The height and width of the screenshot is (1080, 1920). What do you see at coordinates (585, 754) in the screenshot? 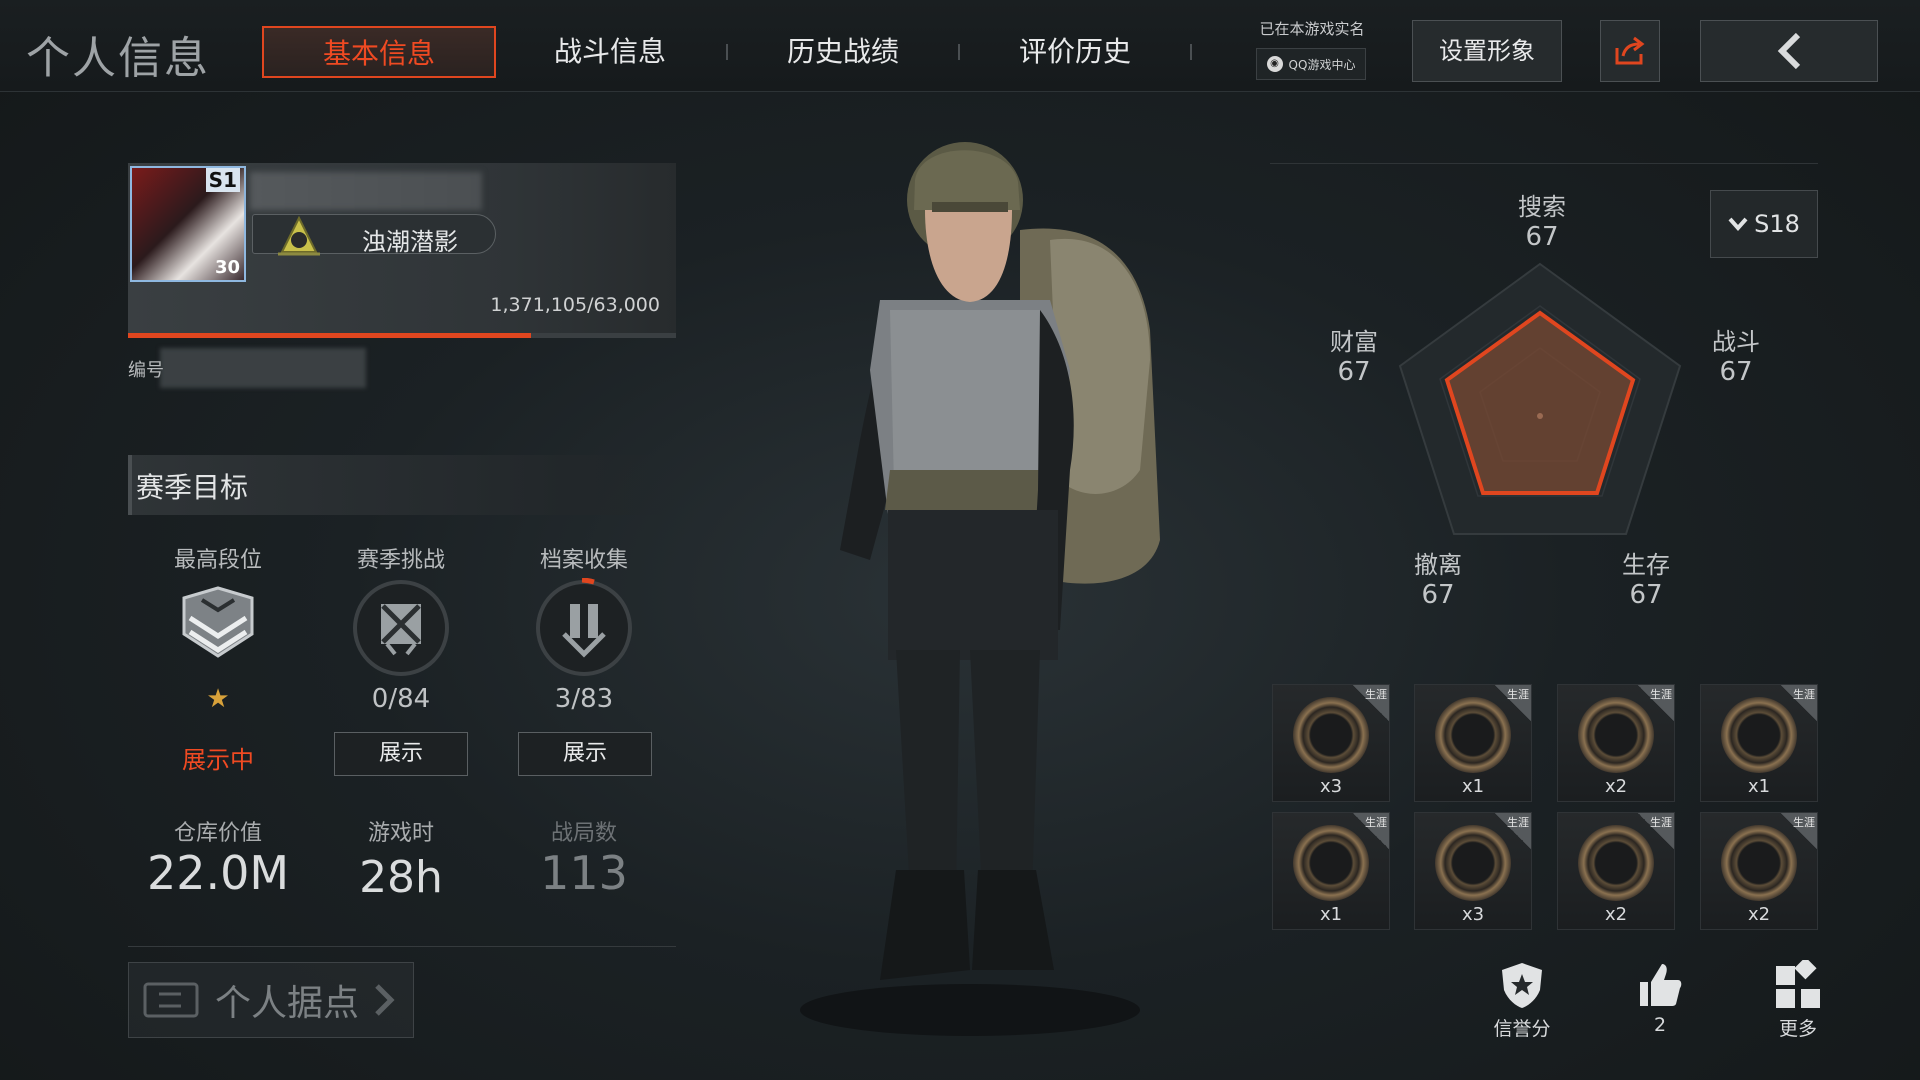
I see `show-archive-button: 展示` at bounding box center [585, 754].